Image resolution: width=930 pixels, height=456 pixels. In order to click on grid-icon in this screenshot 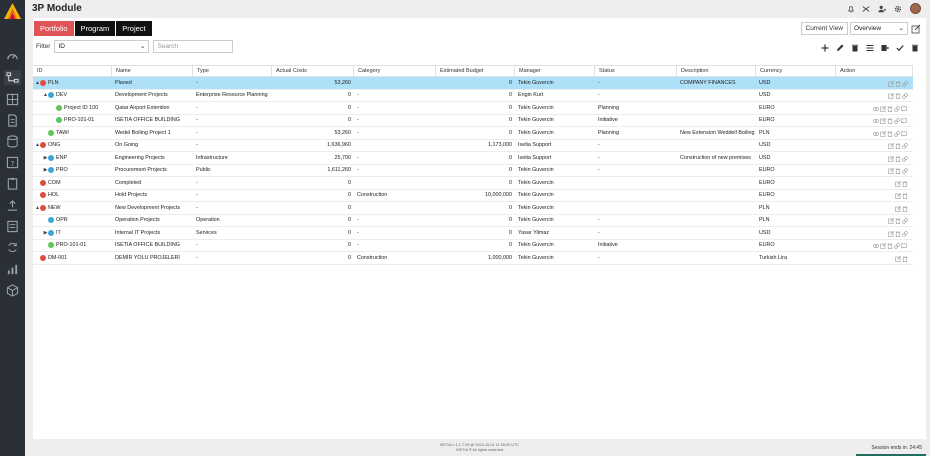, I will do `click(12, 99)`.